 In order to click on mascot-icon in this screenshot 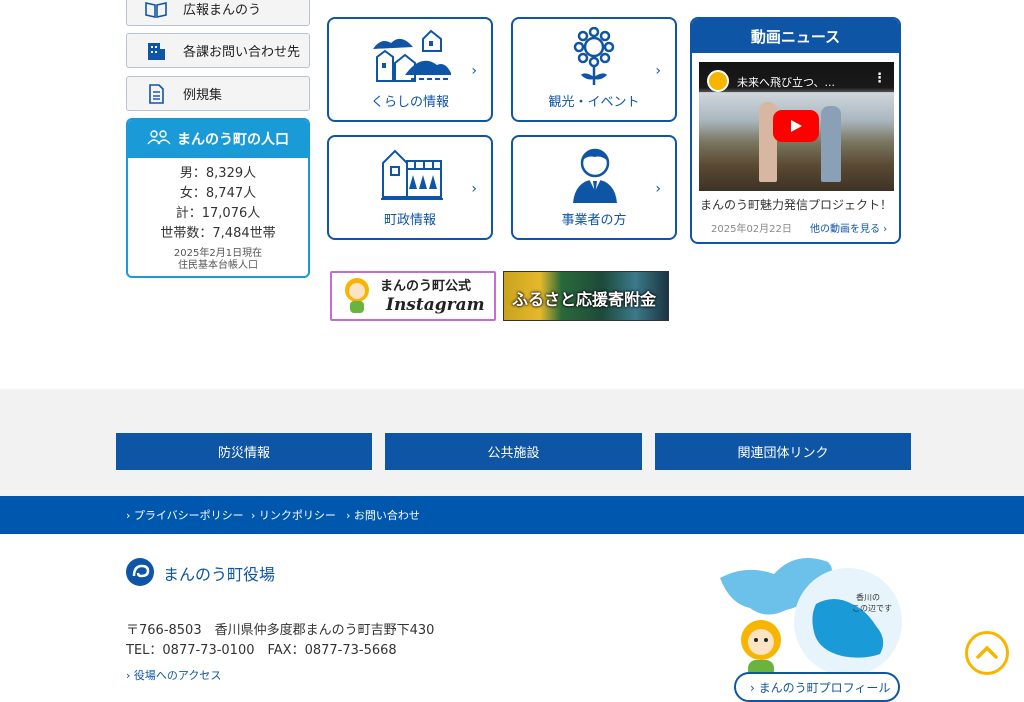, I will do `click(357, 296)`.